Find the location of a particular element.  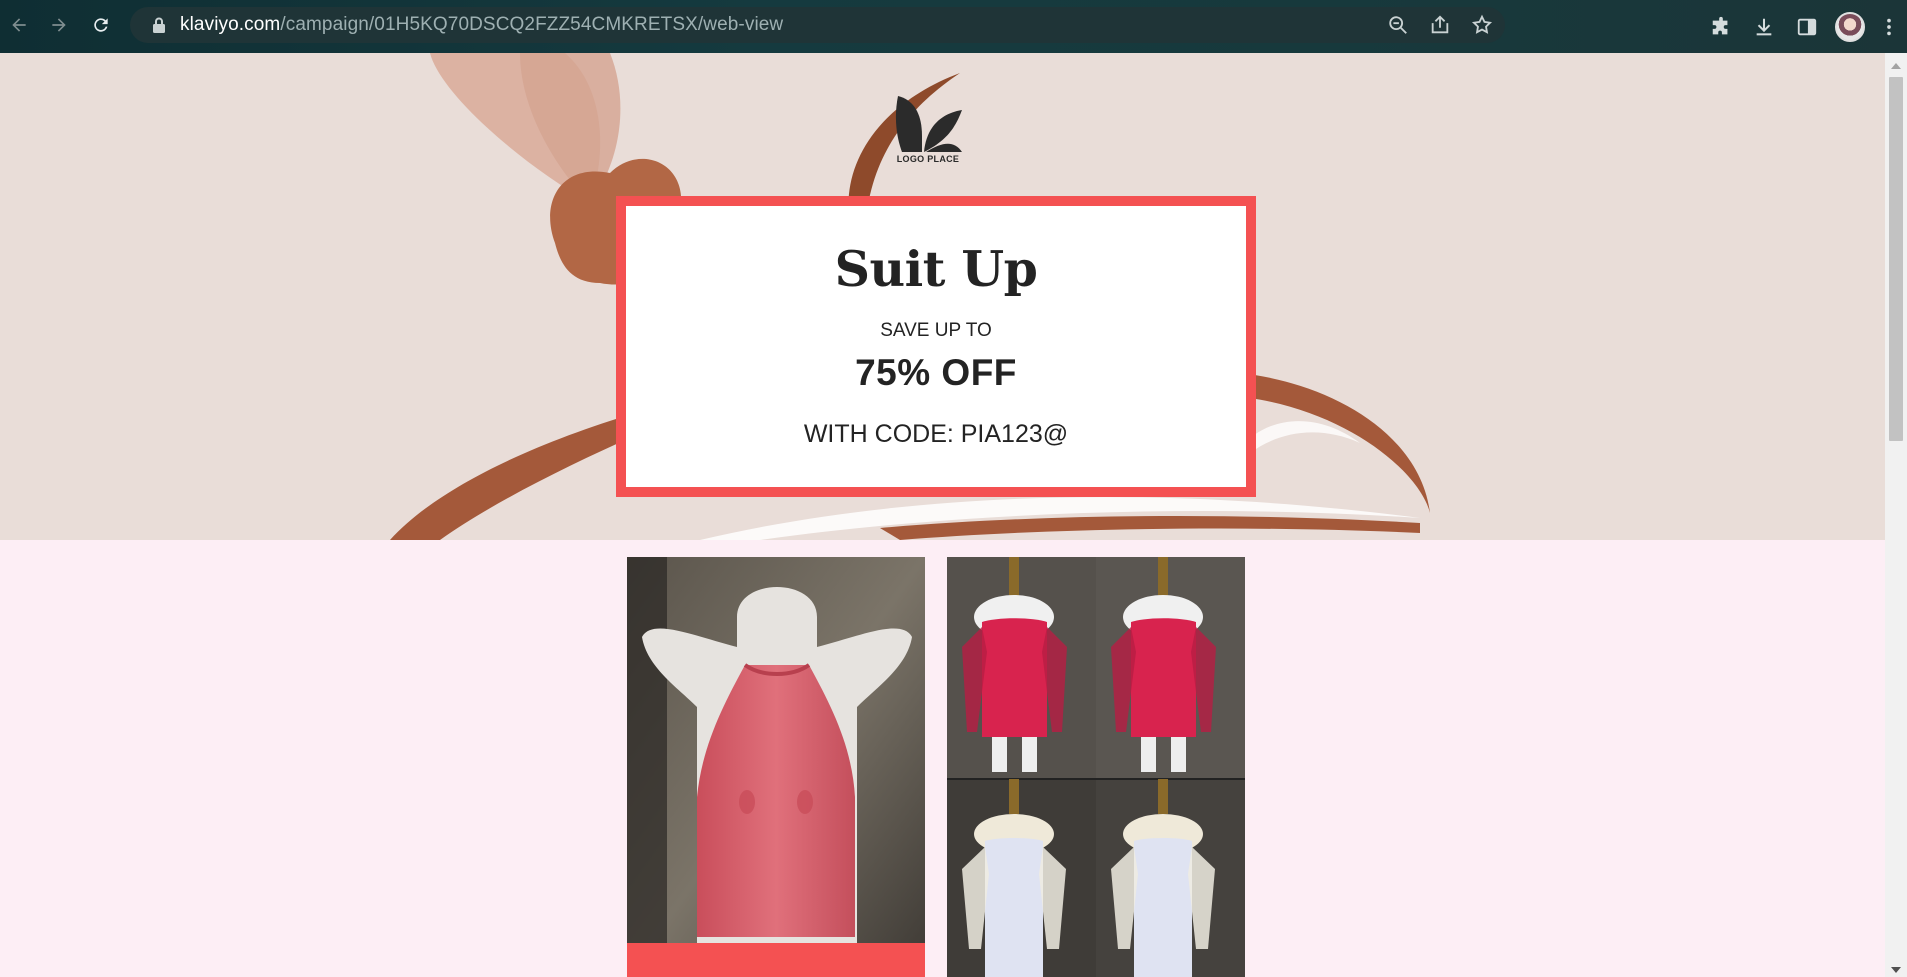

lock-icon is located at coordinates (159, 25).